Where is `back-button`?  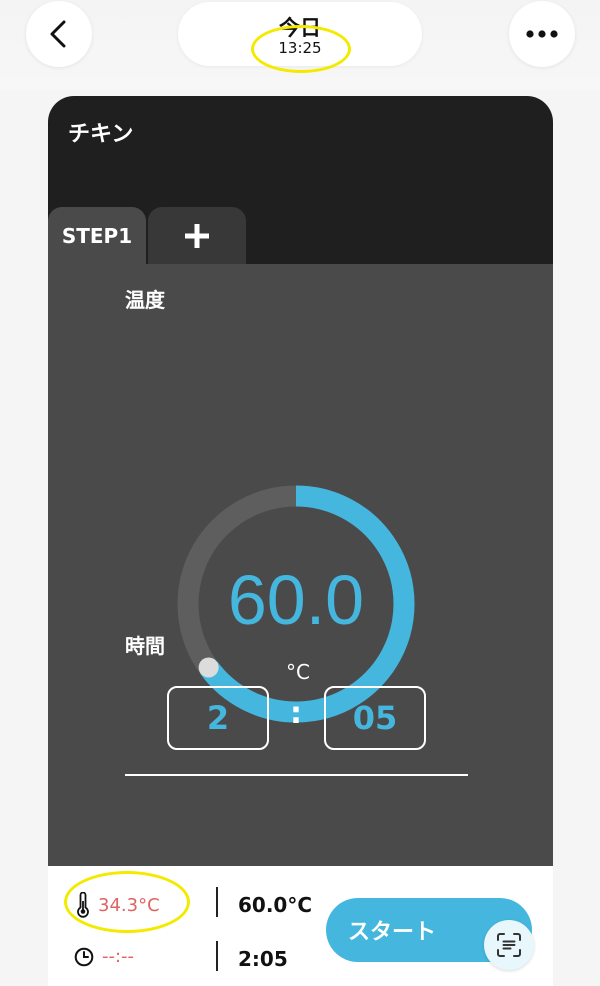
back-button is located at coordinates (59, 34).